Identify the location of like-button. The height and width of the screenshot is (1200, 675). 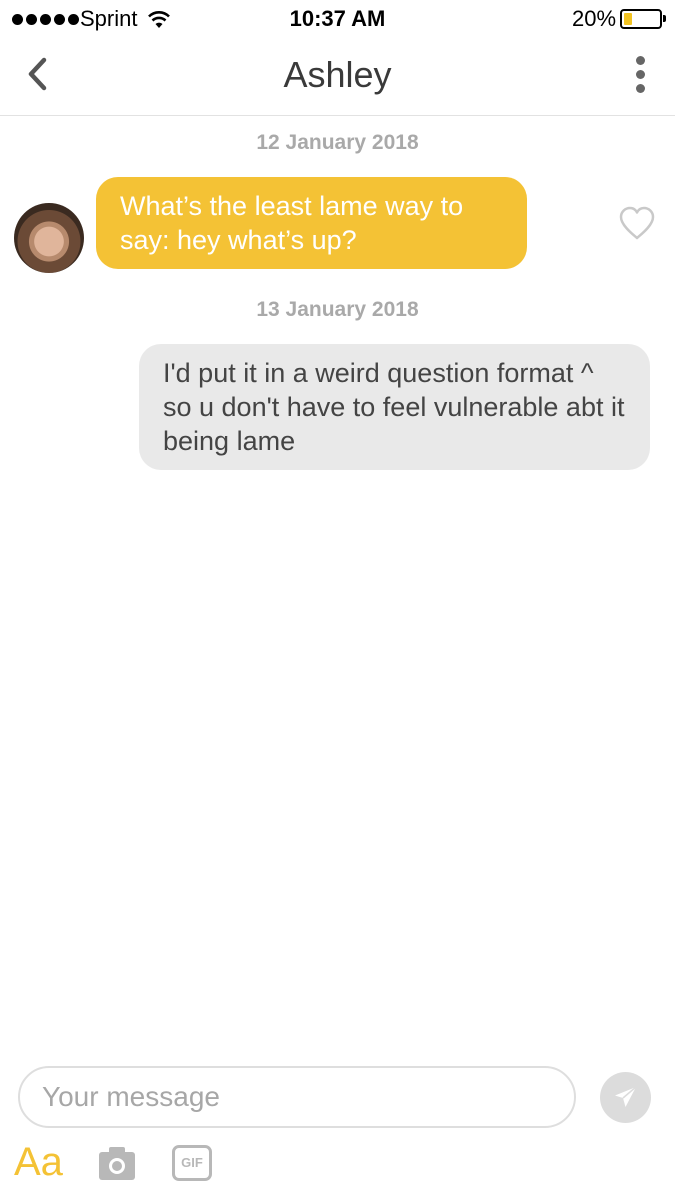
(637, 223).